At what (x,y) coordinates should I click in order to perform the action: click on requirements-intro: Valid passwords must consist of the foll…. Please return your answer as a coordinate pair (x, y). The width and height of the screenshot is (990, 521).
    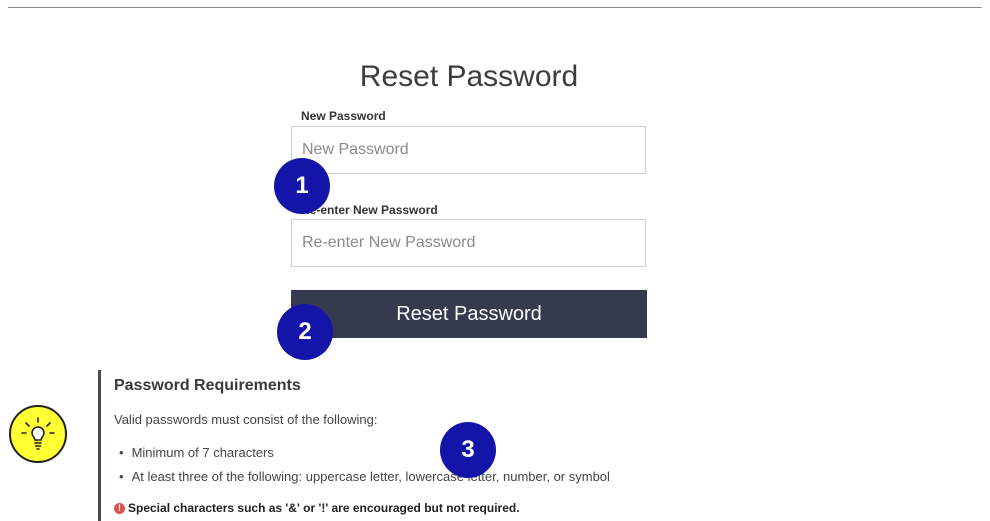
    Looking at the image, I should click on (246, 419).